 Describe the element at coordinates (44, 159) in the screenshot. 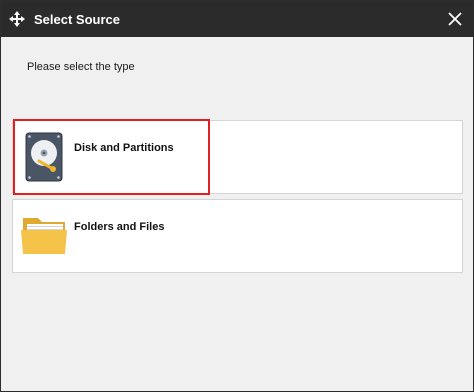

I see `hard-disk-icon` at that location.